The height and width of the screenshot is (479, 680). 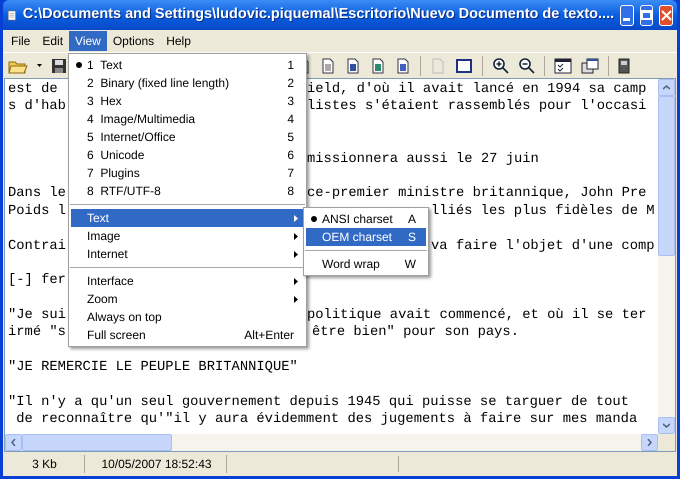 I want to click on document-text: lliés les plus fidèles de M, so click(x=543, y=211).